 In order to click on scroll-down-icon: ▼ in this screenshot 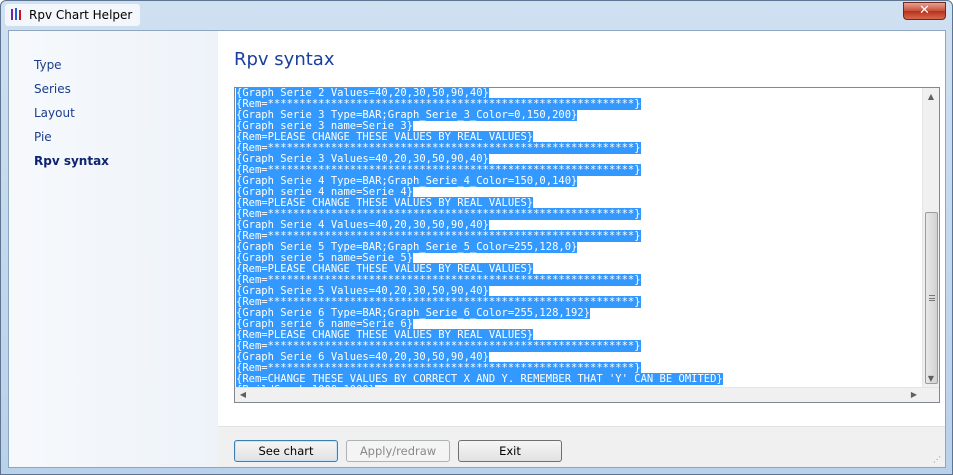, I will do `click(931, 378)`.